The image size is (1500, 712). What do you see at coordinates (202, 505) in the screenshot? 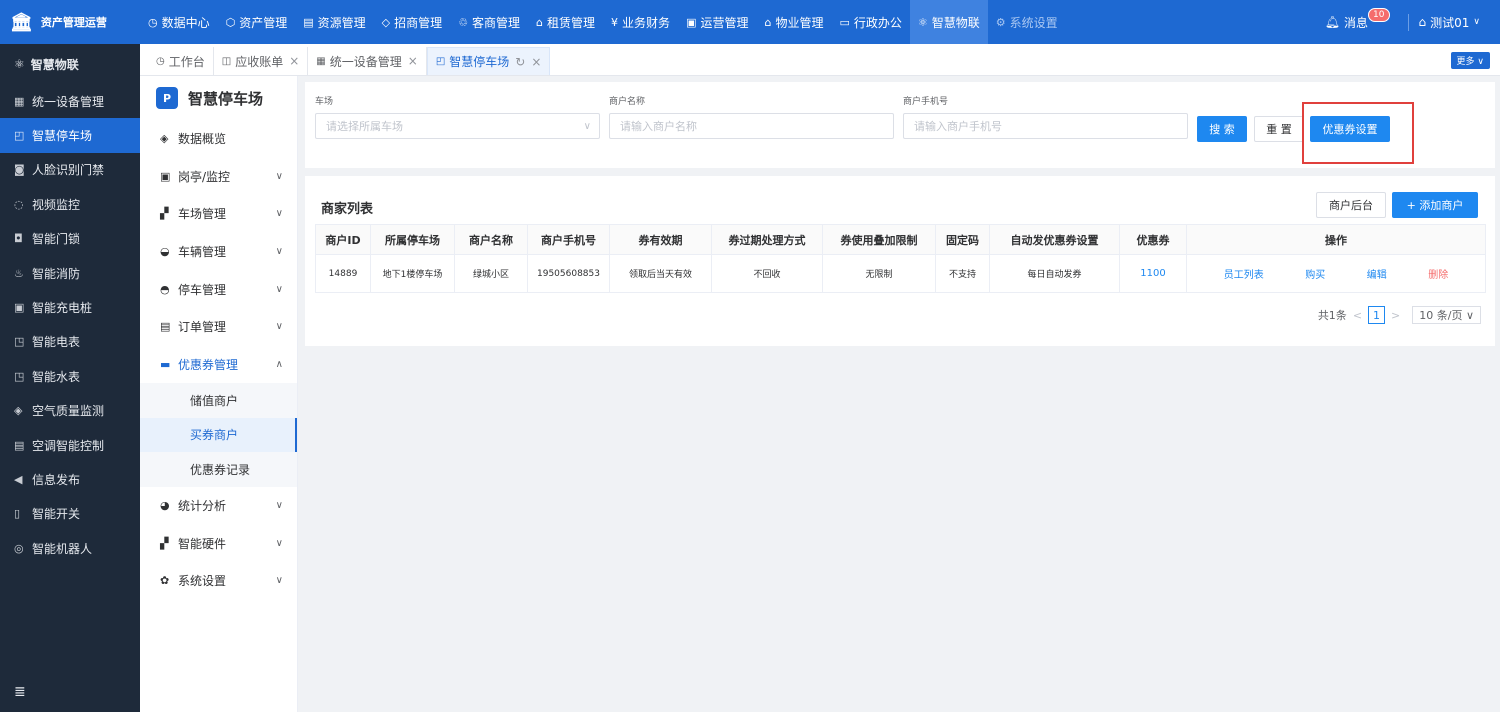
I see `submenu-item-label: 统计分析` at bounding box center [202, 505].